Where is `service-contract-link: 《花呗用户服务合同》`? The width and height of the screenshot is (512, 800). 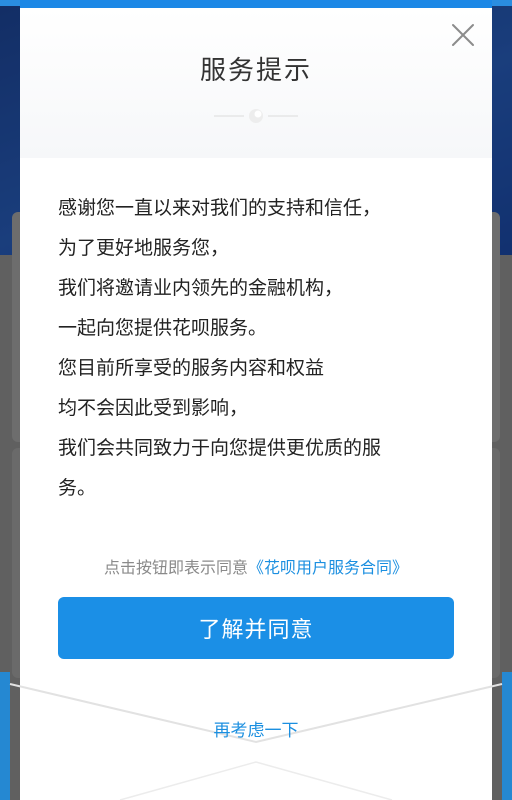 service-contract-link: 《花呗用户服务合同》 is located at coordinates (328, 567).